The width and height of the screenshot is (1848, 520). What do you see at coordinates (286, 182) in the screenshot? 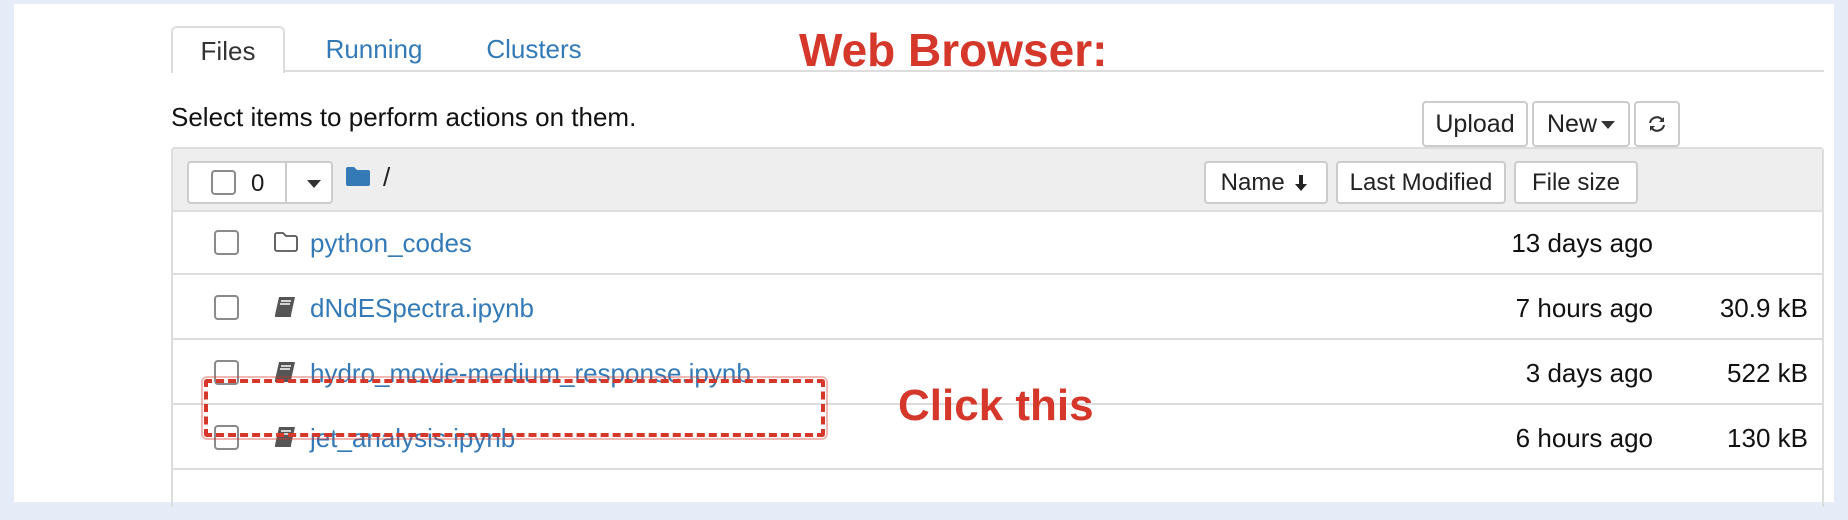
I see `divider` at bounding box center [286, 182].